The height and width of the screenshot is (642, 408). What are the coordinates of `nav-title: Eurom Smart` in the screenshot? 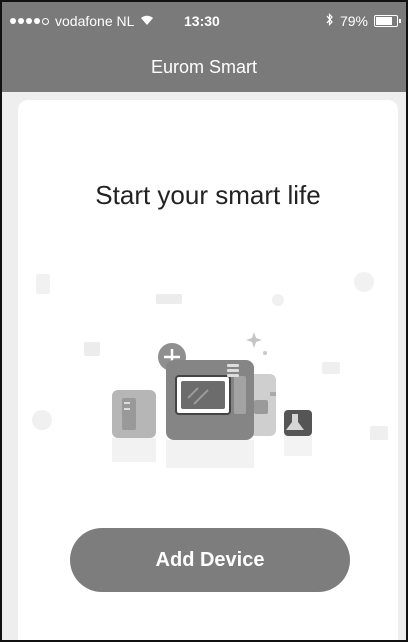 It's located at (204, 66).